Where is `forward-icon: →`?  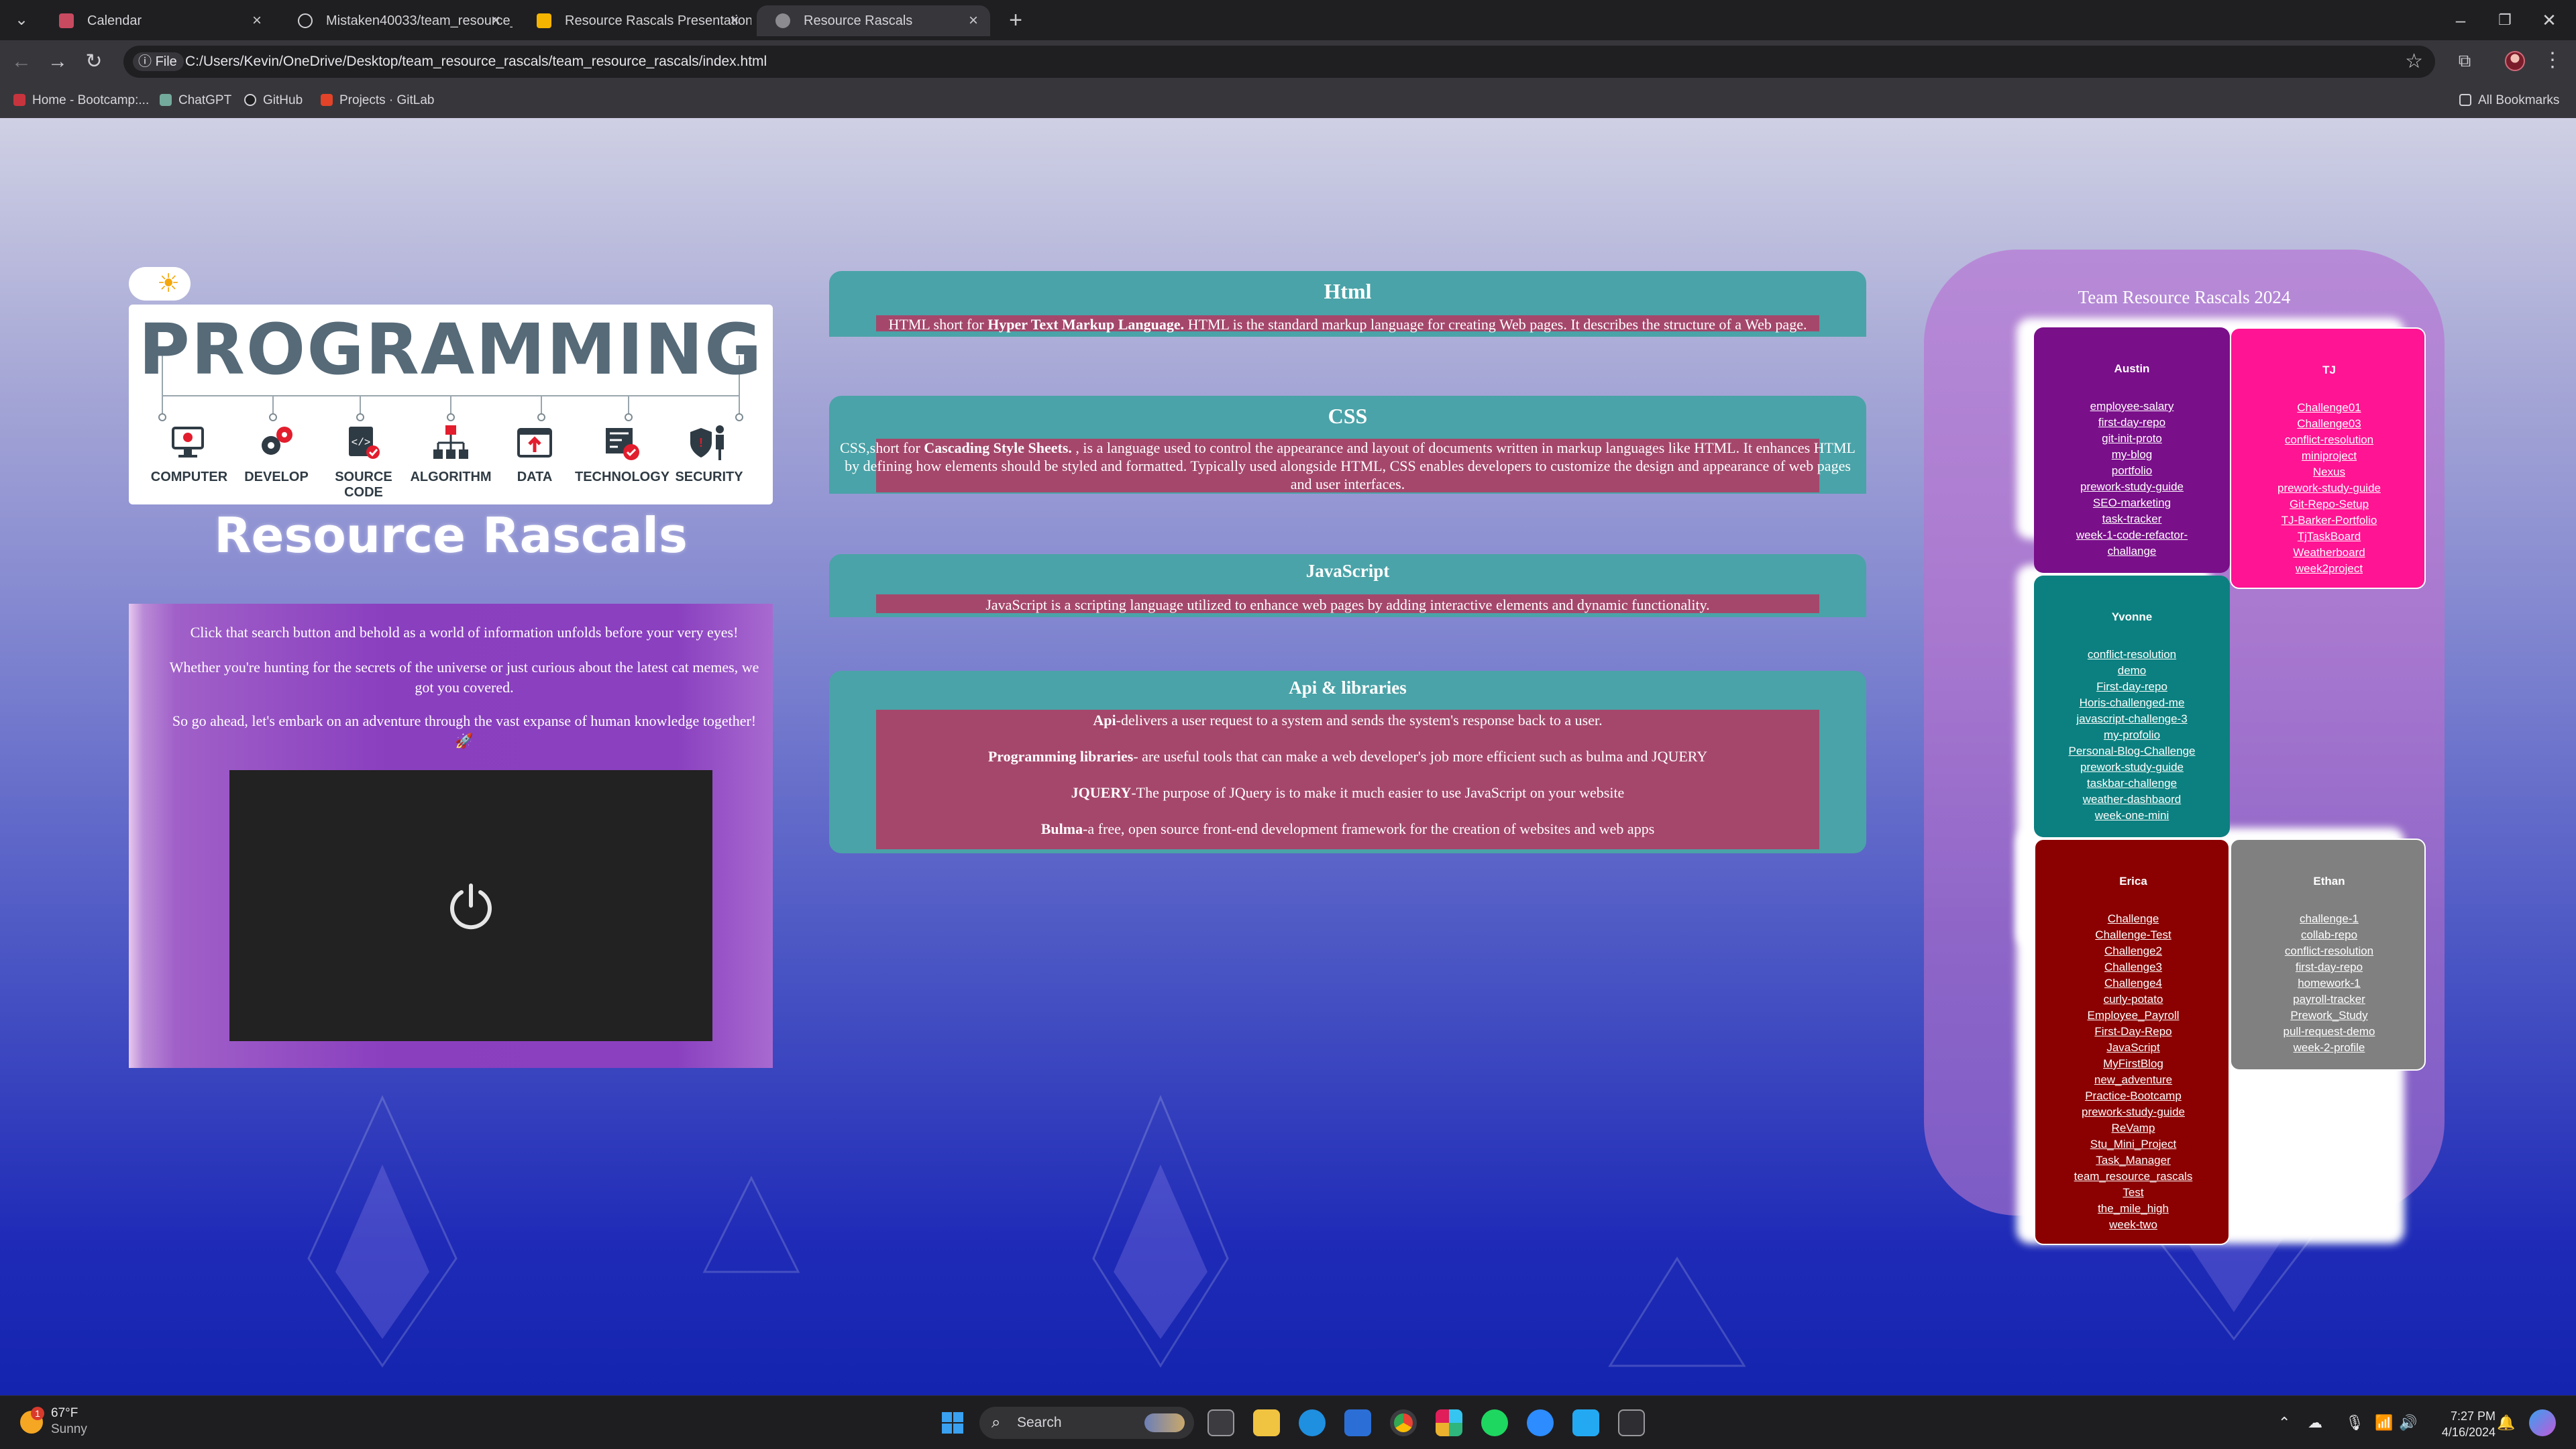 forward-icon: → is located at coordinates (57, 61).